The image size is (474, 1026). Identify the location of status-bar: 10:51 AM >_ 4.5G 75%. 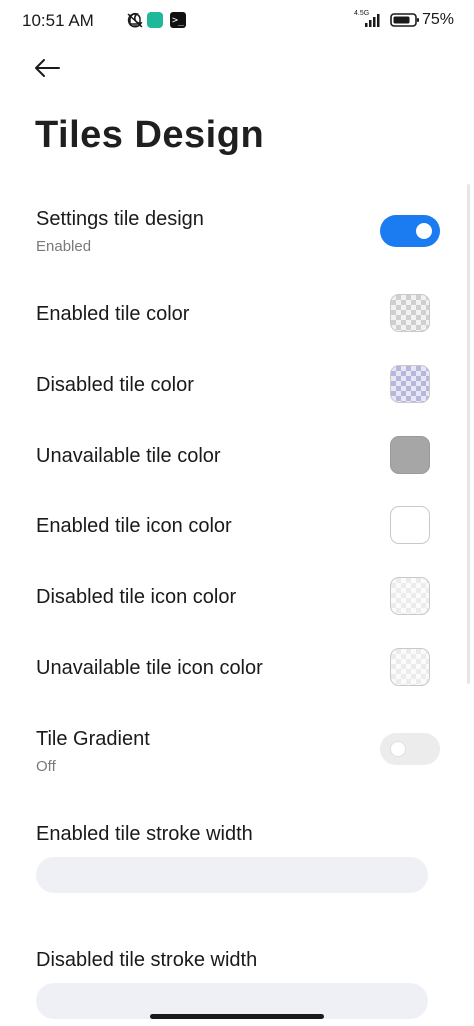
(237, 20).